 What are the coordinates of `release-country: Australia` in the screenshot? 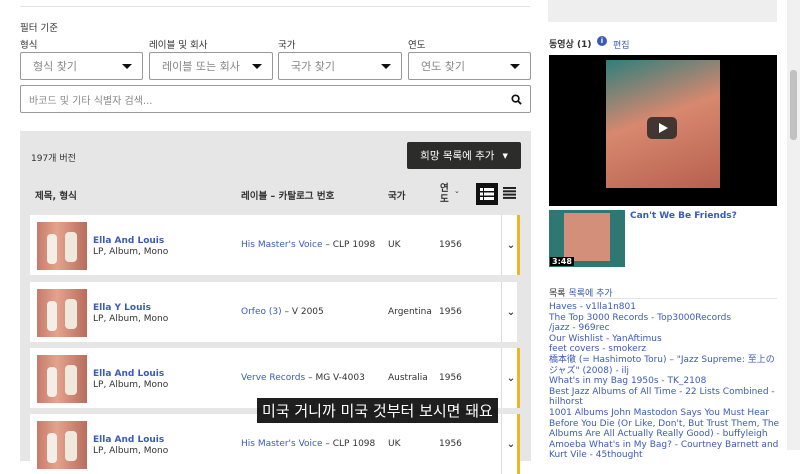 It's located at (408, 378).